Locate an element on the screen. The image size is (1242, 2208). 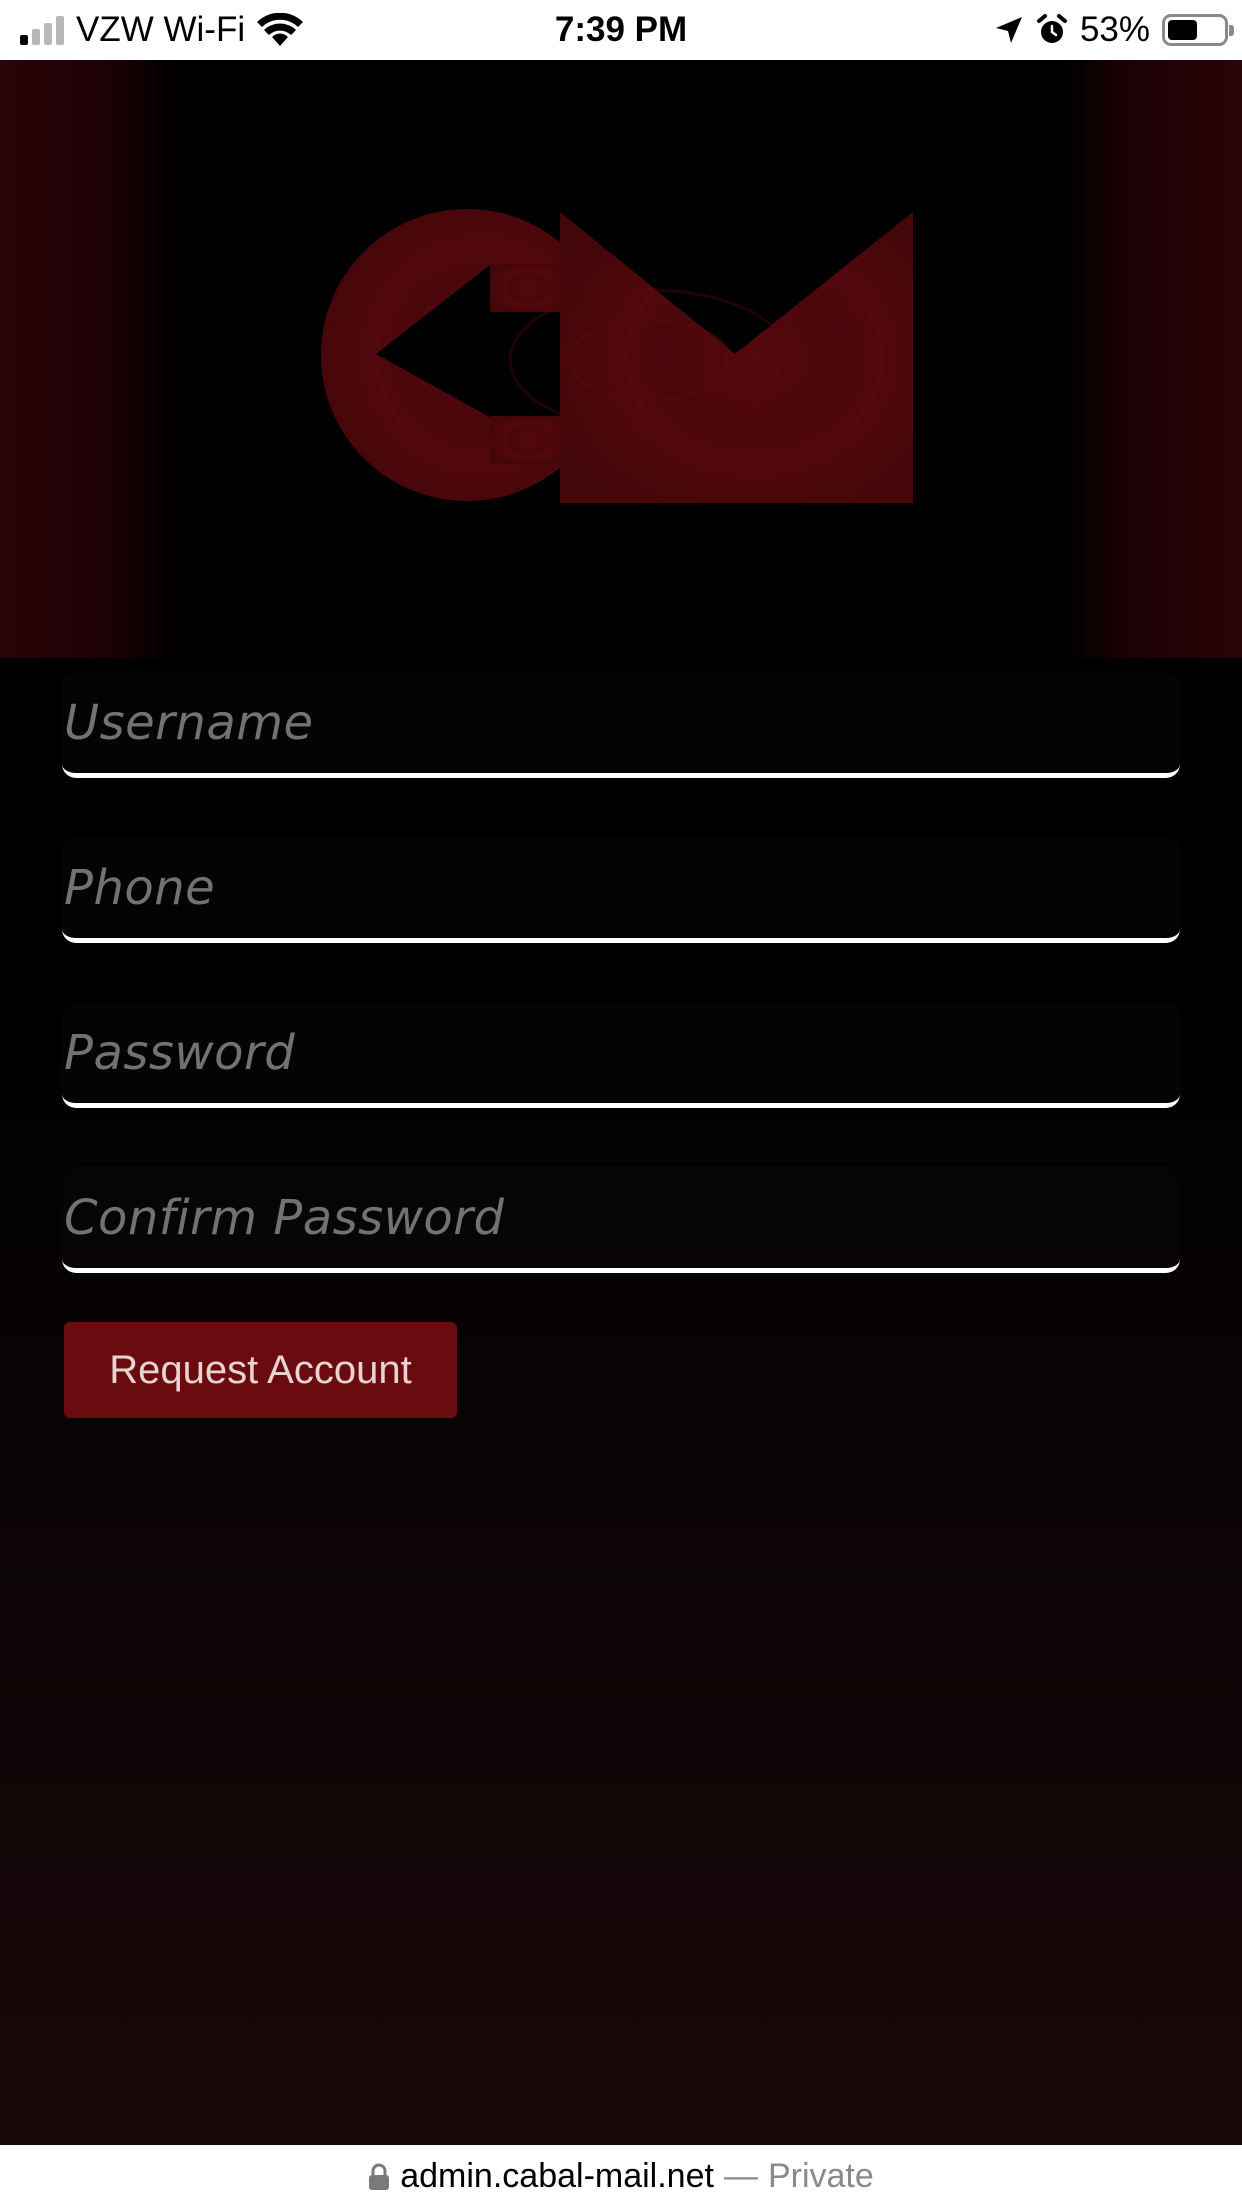
confirm-password-field-wrapper is located at coordinates (621, 1220).